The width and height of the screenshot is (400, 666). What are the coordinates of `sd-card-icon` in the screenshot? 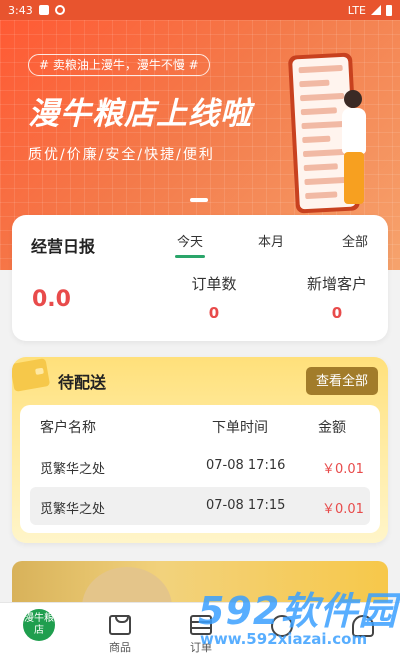 It's located at (43, 10).